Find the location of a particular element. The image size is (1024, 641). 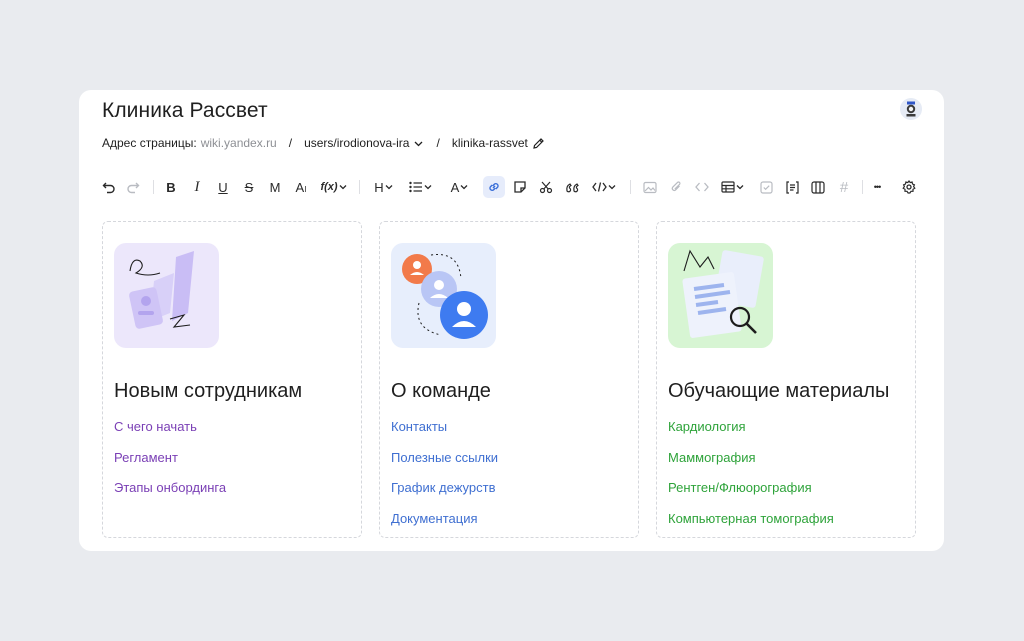

card-link: Маммография is located at coordinates (751, 465).